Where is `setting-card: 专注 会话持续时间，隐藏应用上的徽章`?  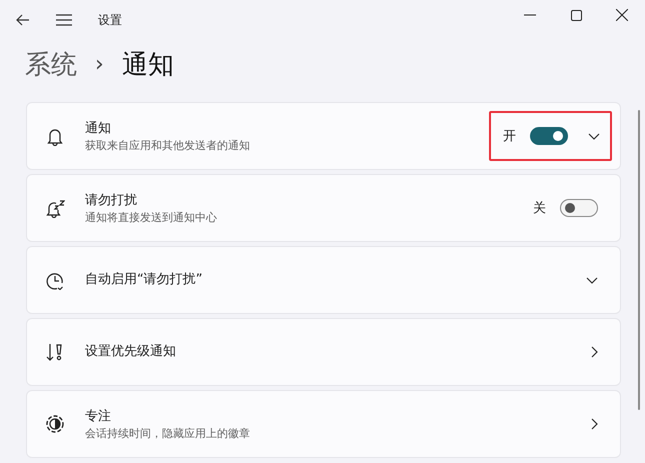
setting-card: 专注 会话持续时间，隐藏应用上的徽章 is located at coordinates (323, 424).